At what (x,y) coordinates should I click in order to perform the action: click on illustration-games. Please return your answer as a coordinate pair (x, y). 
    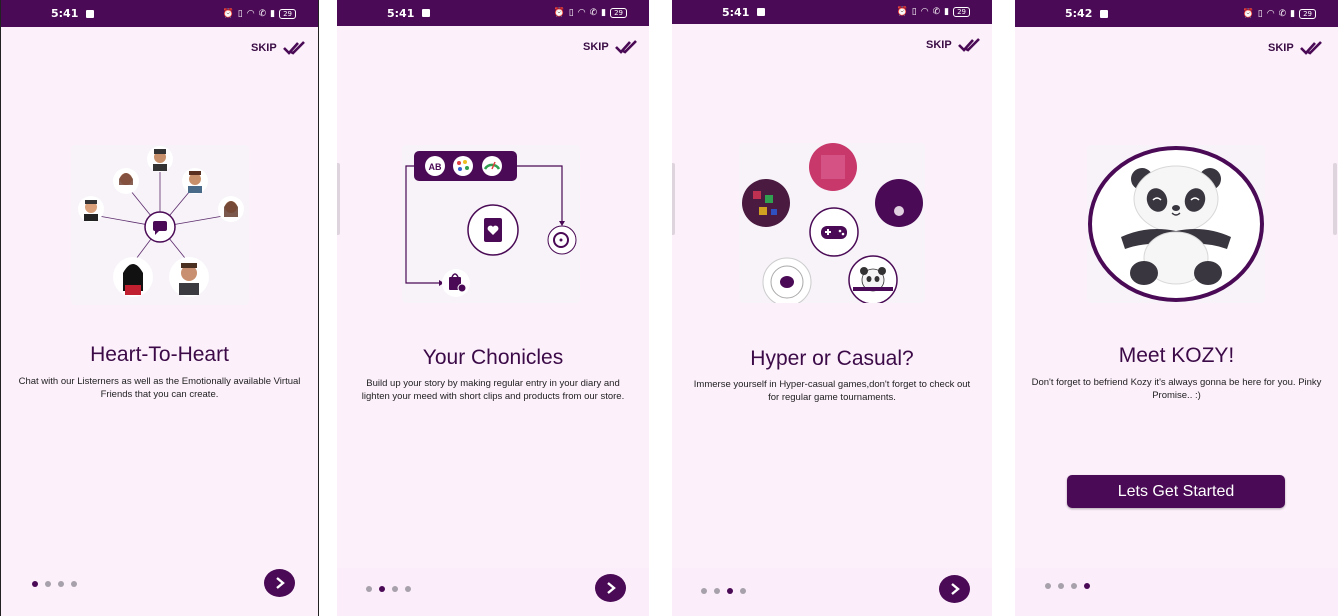
    Looking at the image, I should click on (832, 225).